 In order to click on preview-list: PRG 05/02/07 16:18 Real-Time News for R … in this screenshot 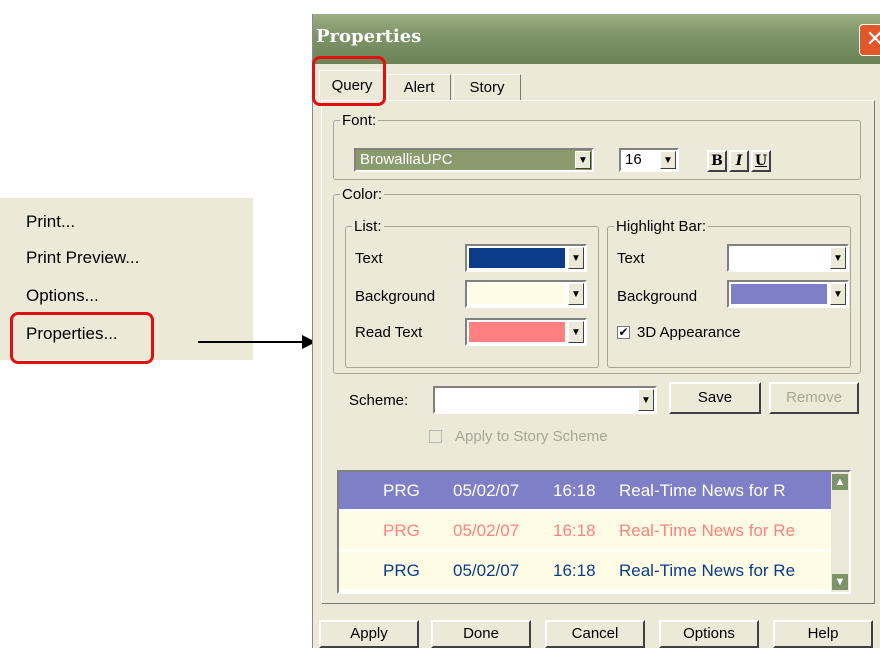, I will do `click(594, 532)`.